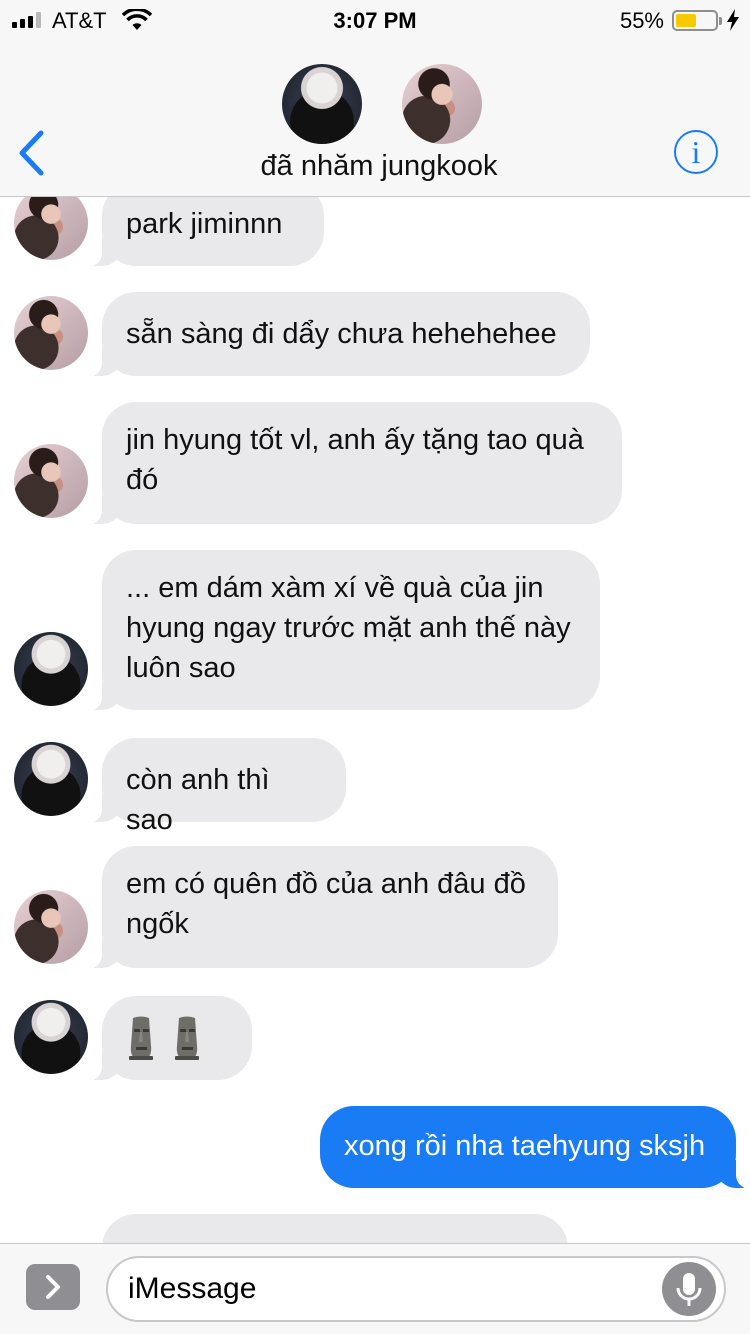 Image resolution: width=750 pixels, height=1334 pixels. Describe the element at coordinates (323, 907) in the screenshot. I see `message-bubble: em có quên đồ của anh đâu đồ ngốk` at that location.